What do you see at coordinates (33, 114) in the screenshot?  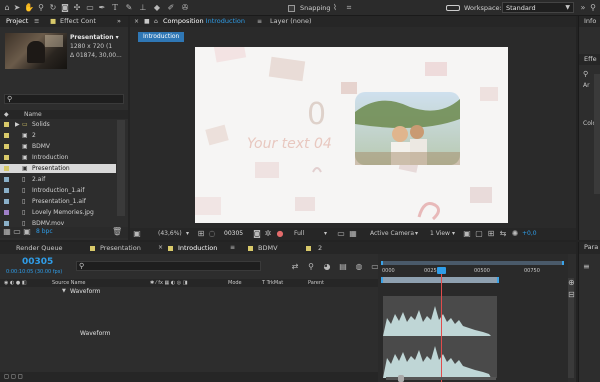 I see `column-name: Name` at bounding box center [33, 114].